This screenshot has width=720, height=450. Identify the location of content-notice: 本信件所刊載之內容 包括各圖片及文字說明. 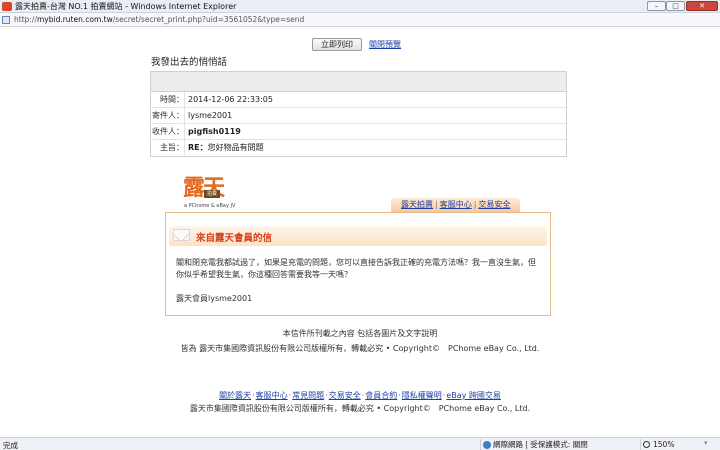
(360, 333).